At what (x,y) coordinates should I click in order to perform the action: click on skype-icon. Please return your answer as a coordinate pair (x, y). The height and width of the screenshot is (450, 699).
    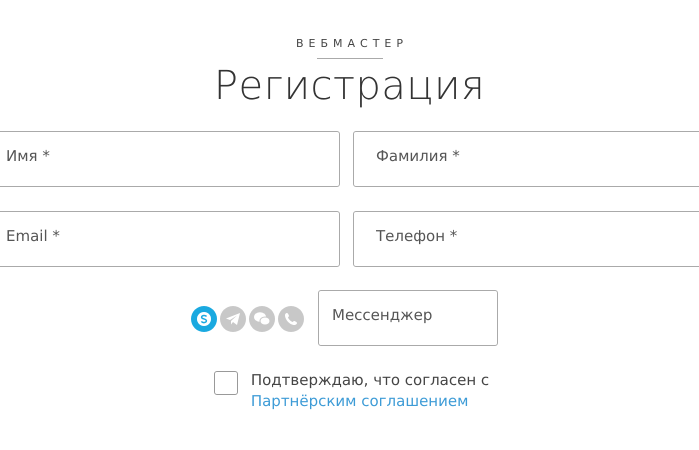
    Looking at the image, I should click on (204, 319).